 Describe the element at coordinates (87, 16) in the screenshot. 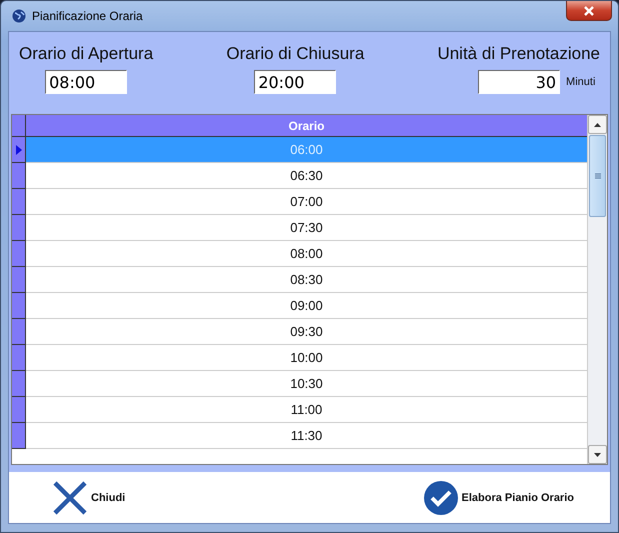

I see `window-title: Pianificazione Oraria` at that location.